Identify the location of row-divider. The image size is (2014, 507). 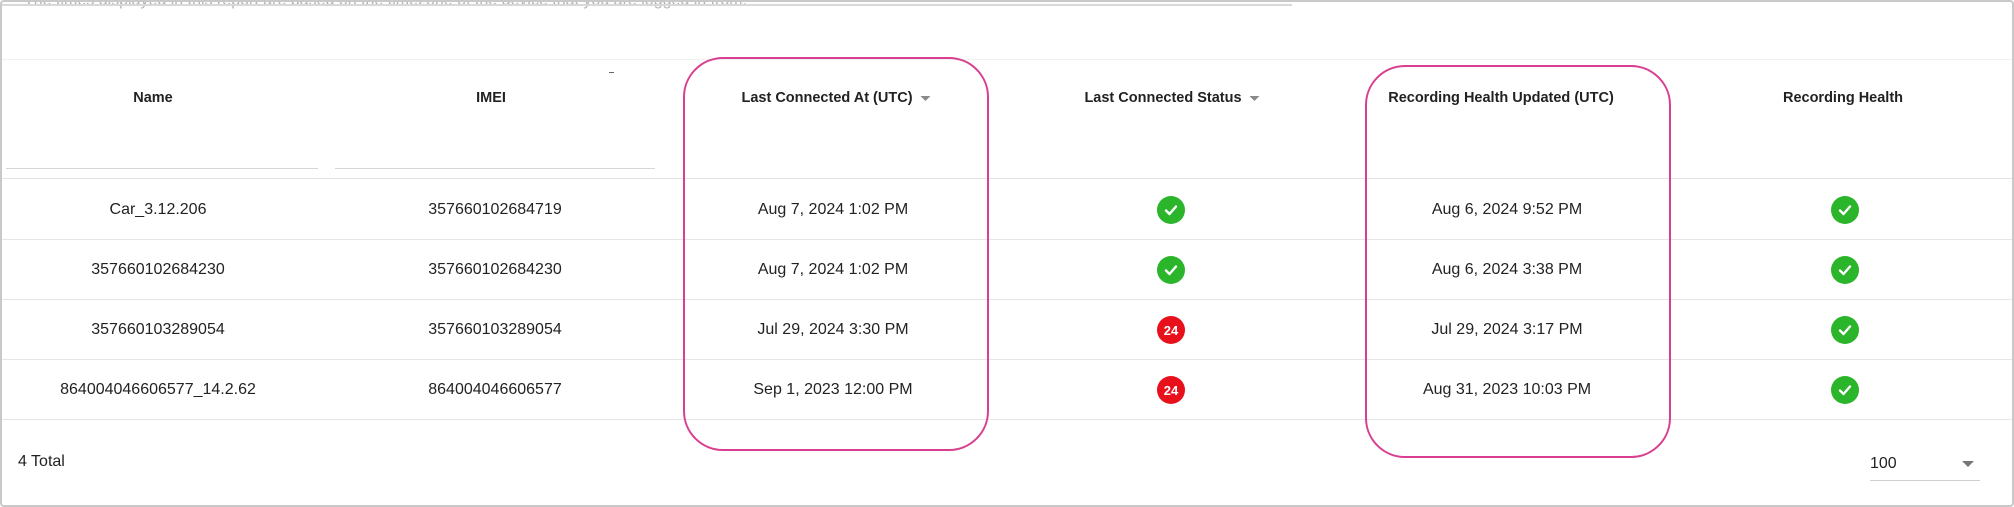
(1007, 419).